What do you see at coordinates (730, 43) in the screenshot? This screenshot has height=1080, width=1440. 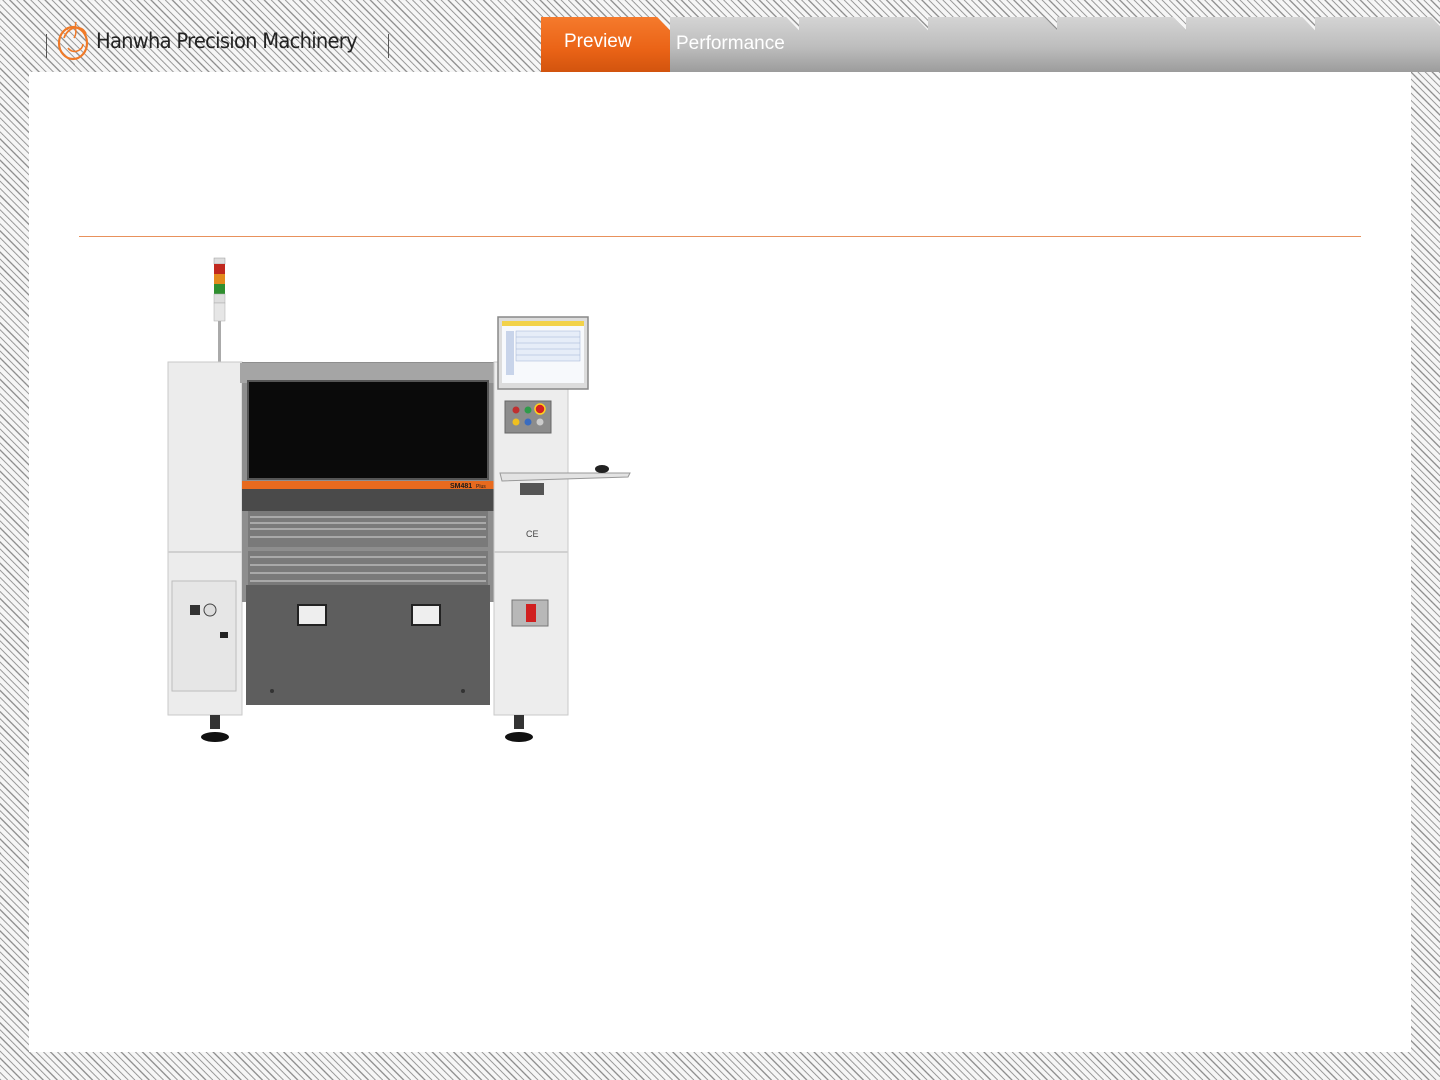 I see `tab-label: Performance` at bounding box center [730, 43].